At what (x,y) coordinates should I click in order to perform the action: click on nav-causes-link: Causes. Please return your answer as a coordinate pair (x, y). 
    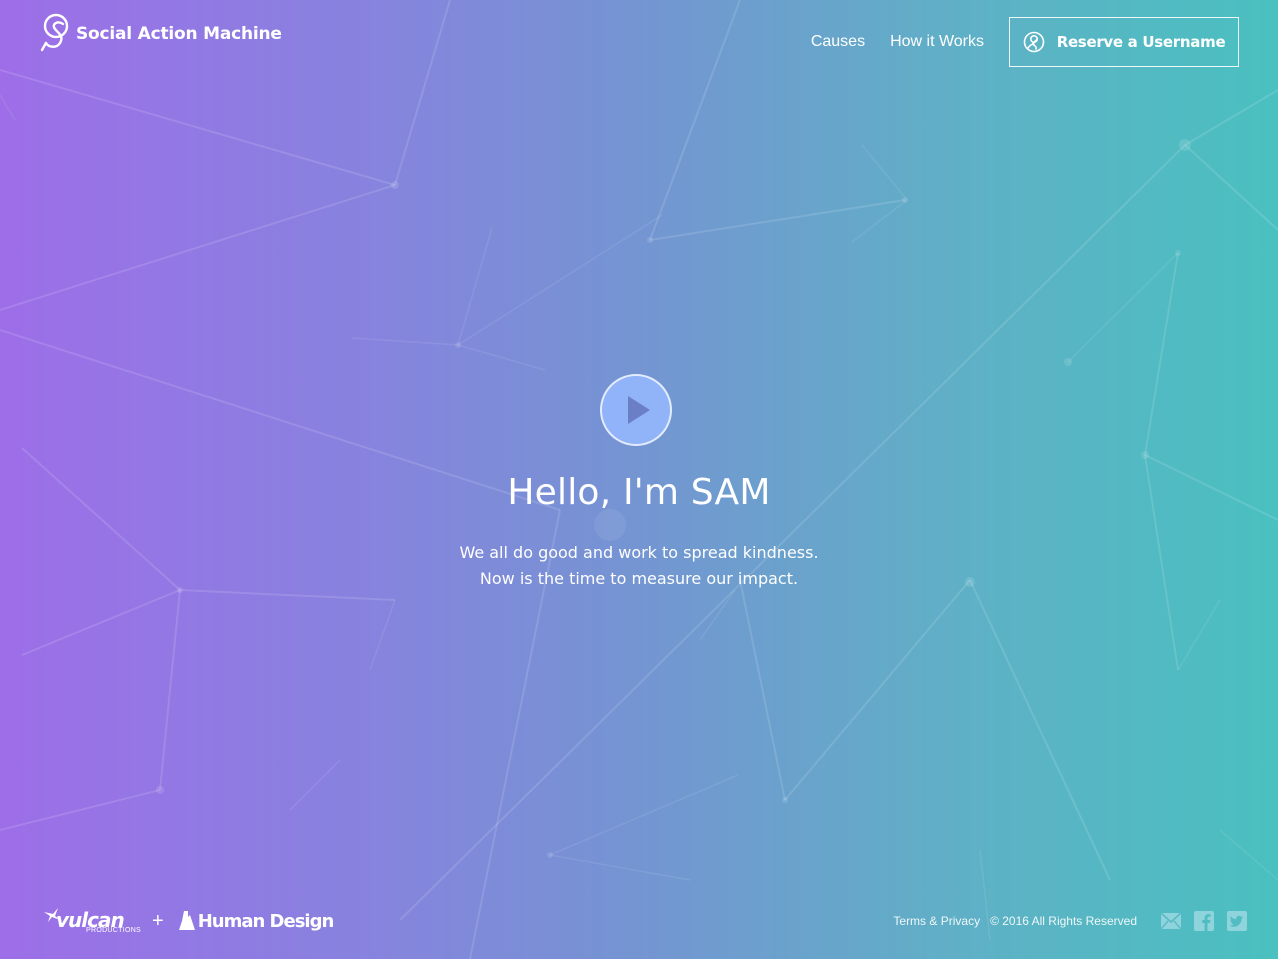
    Looking at the image, I should click on (838, 42).